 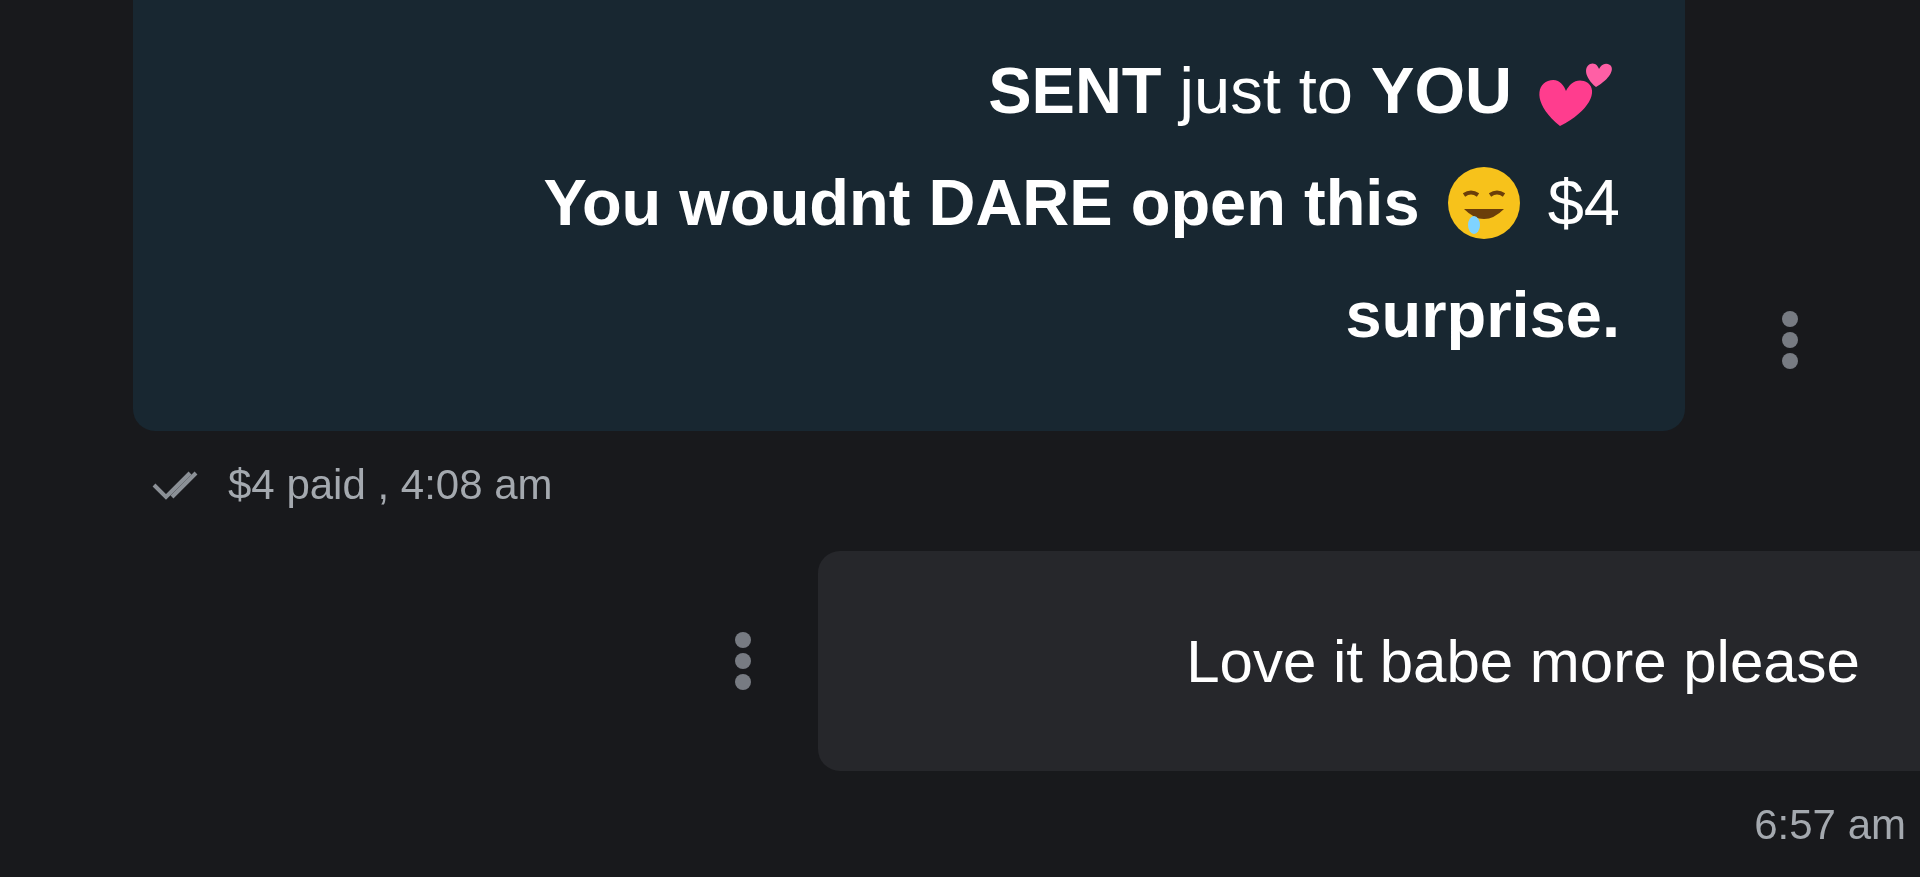 What do you see at coordinates (1523, 661) in the screenshot?
I see `message-text: Love it babe more please` at bounding box center [1523, 661].